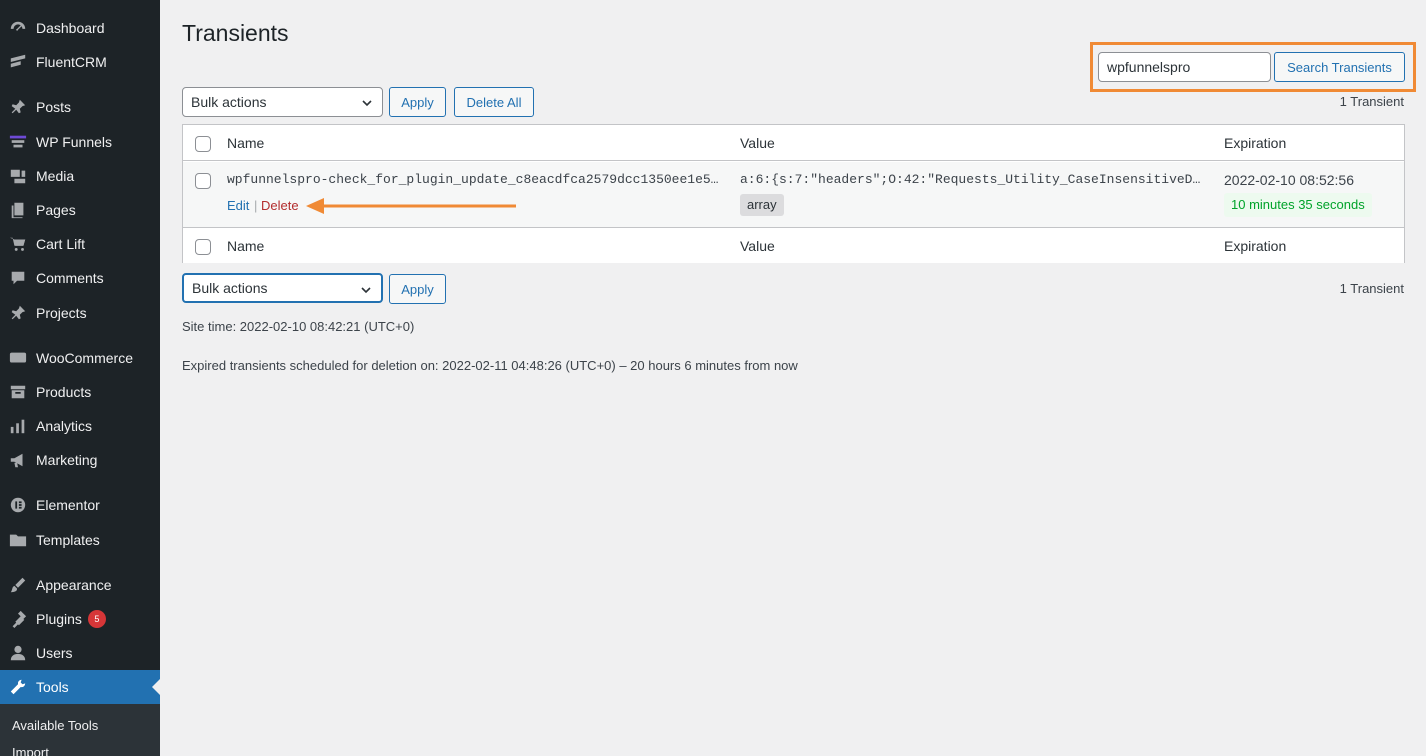 The width and height of the screenshot is (1426, 756). What do you see at coordinates (59, 619) in the screenshot?
I see `sidebar-item-label: Plugins` at bounding box center [59, 619].